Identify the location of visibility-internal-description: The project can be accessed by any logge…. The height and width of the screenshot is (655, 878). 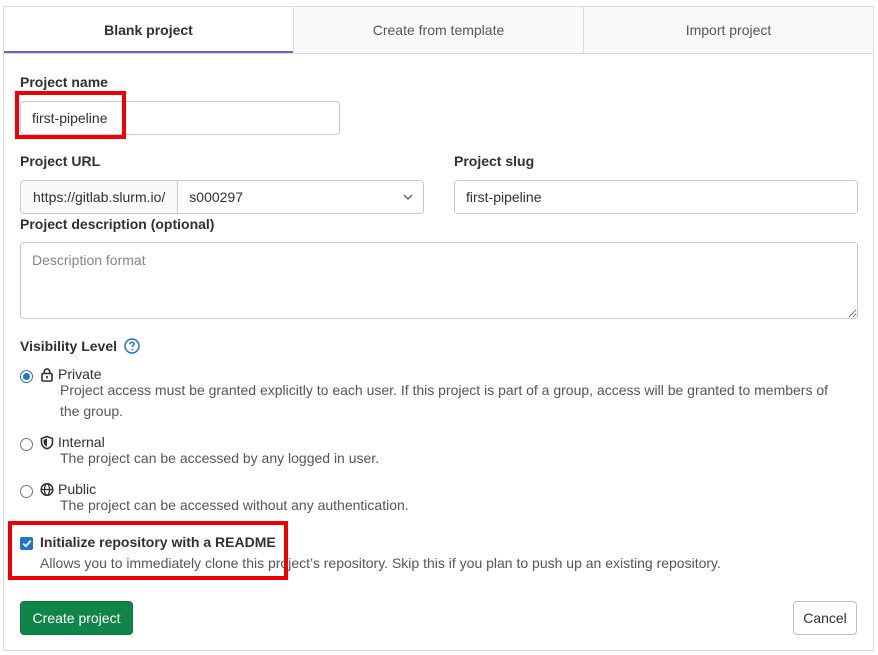
(220, 458).